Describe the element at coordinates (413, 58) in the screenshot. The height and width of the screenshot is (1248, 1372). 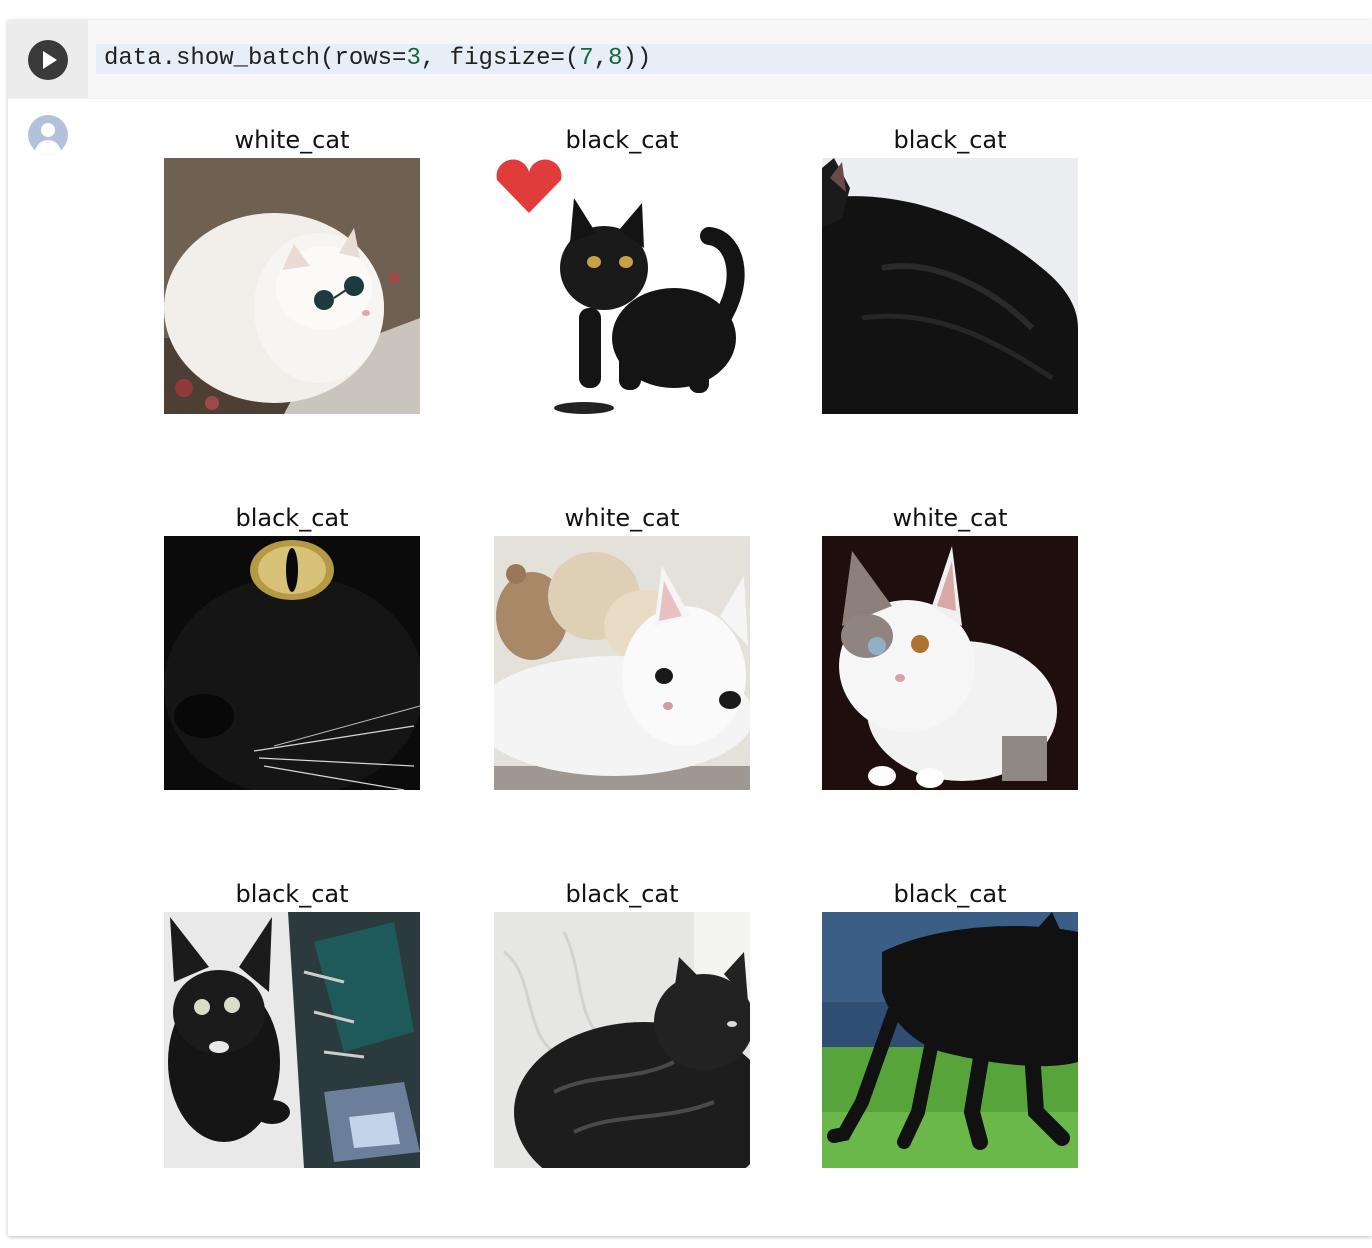
I see `code-number: 3` at that location.